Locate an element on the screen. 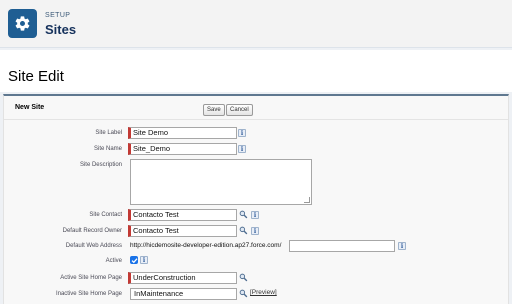  site-label-input: Site Demo is located at coordinates (182, 133).